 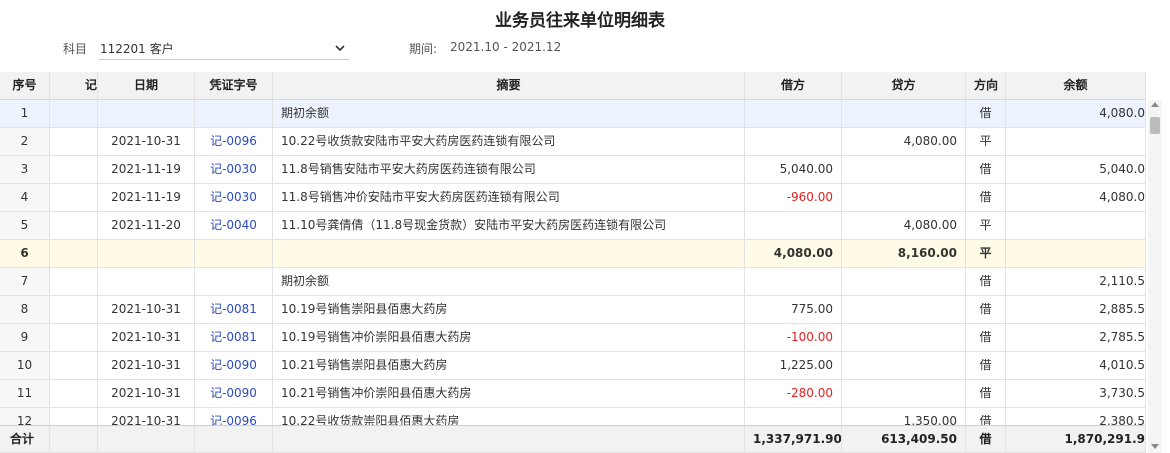 What do you see at coordinates (146, 170) in the screenshot?
I see `row-date: 2021-11-19` at bounding box center [146, 170].